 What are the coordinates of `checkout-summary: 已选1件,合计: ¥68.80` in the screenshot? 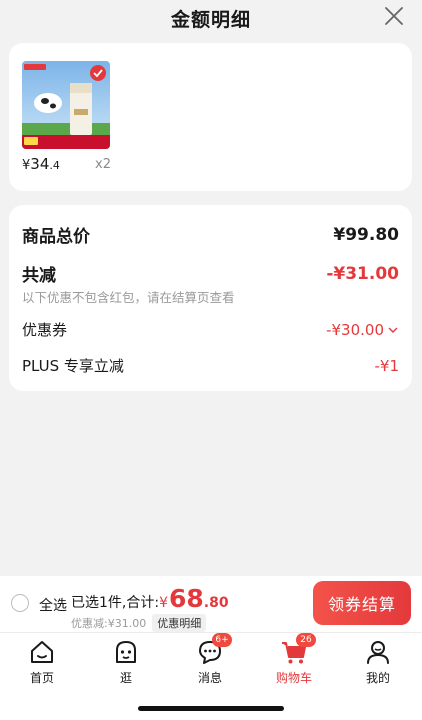 It's located at (150, 598).